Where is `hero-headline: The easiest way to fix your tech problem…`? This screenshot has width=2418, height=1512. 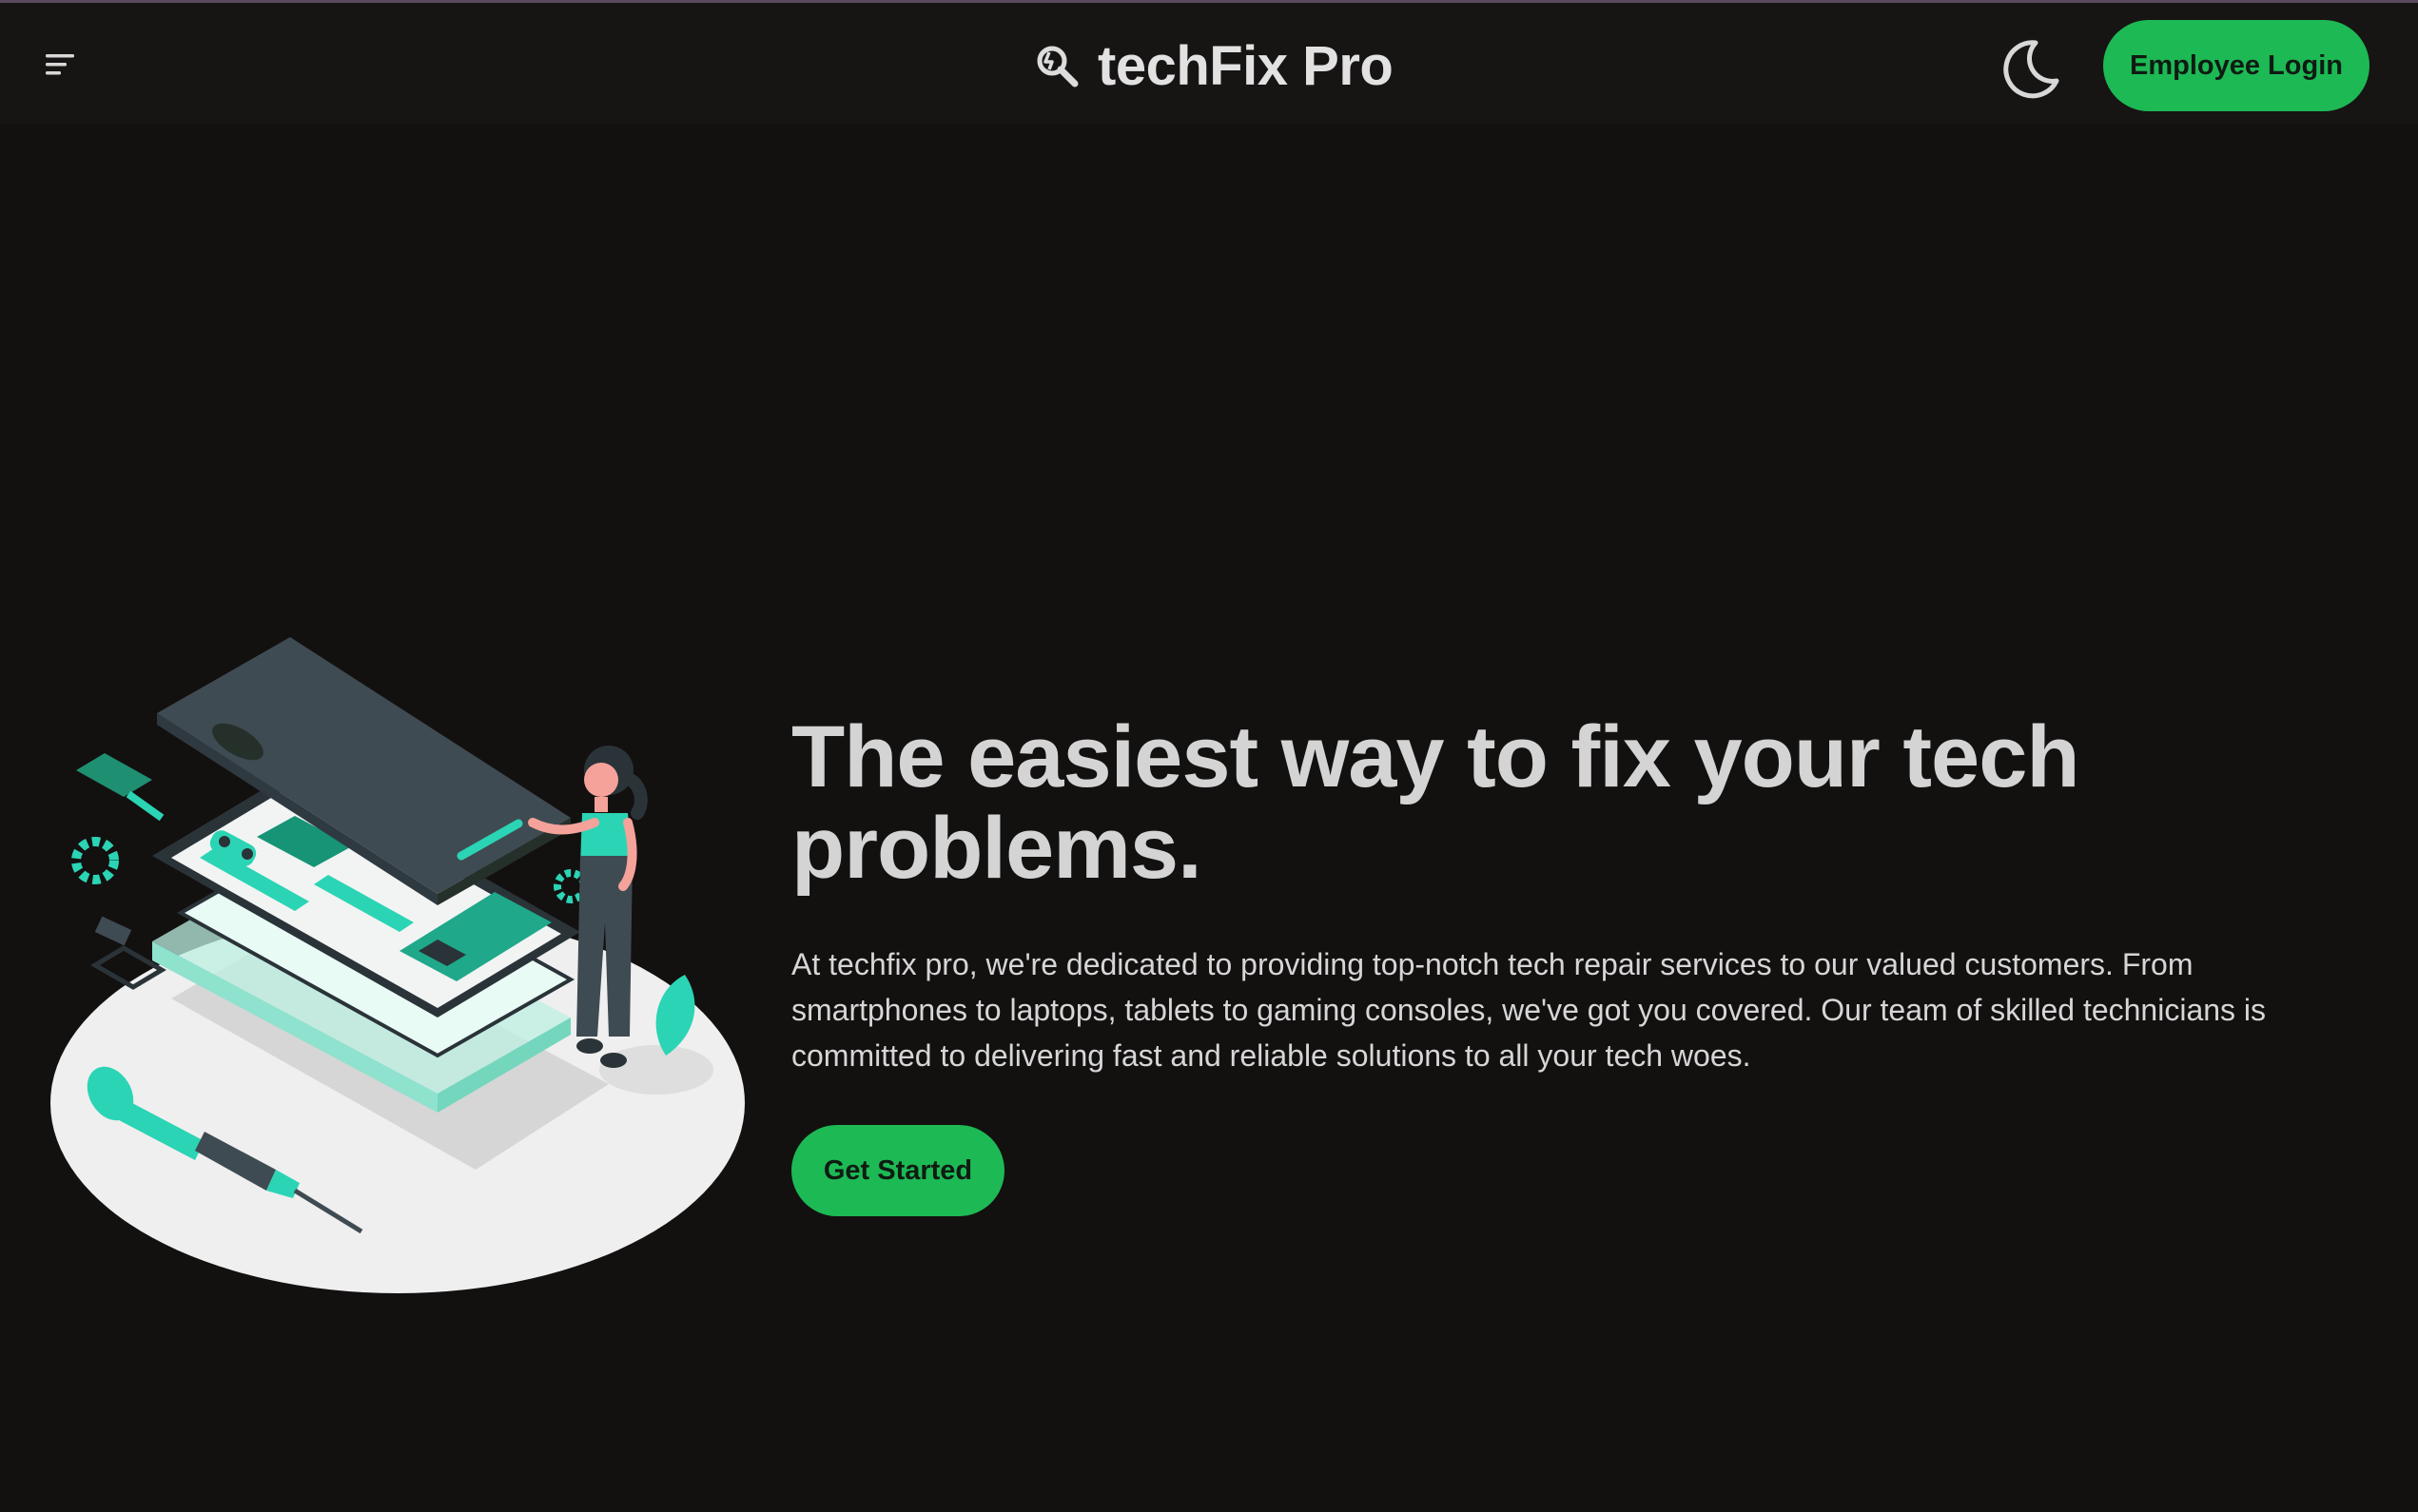
hero-headline: The easiest way to fix your tech problem… is located at coordinates (1435, 802).